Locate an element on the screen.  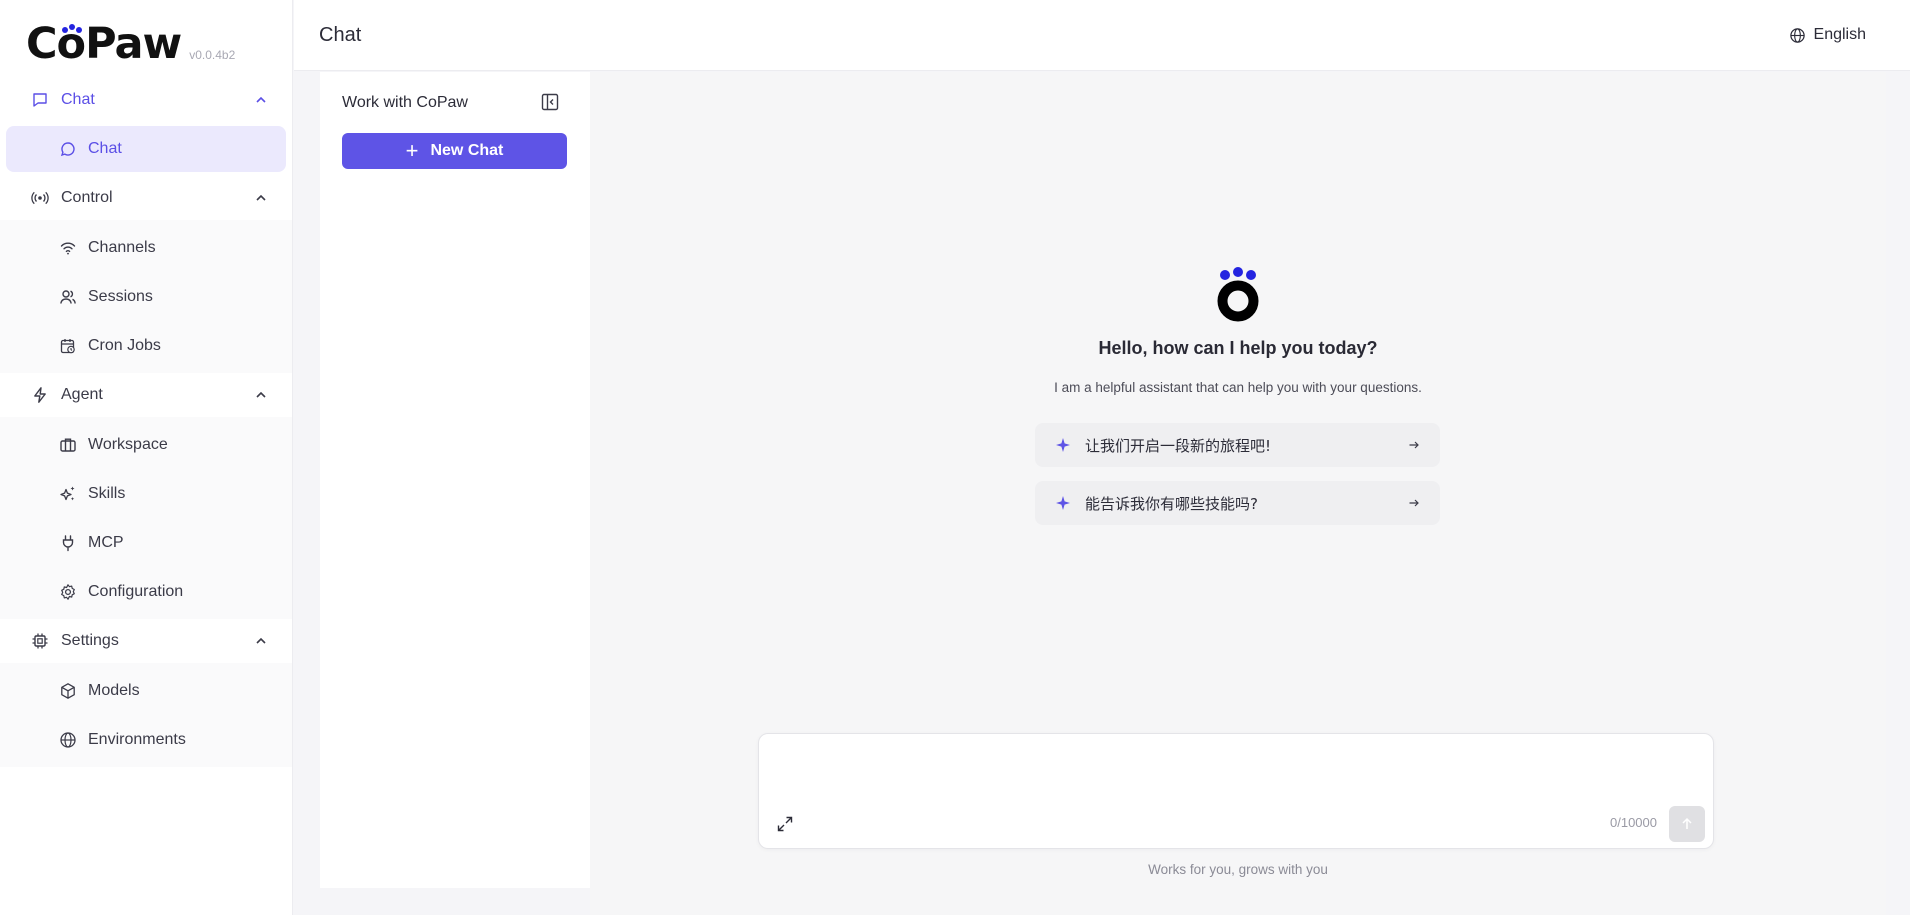
sidebar-group-chat: Chat is located at coordinates (146, 100).